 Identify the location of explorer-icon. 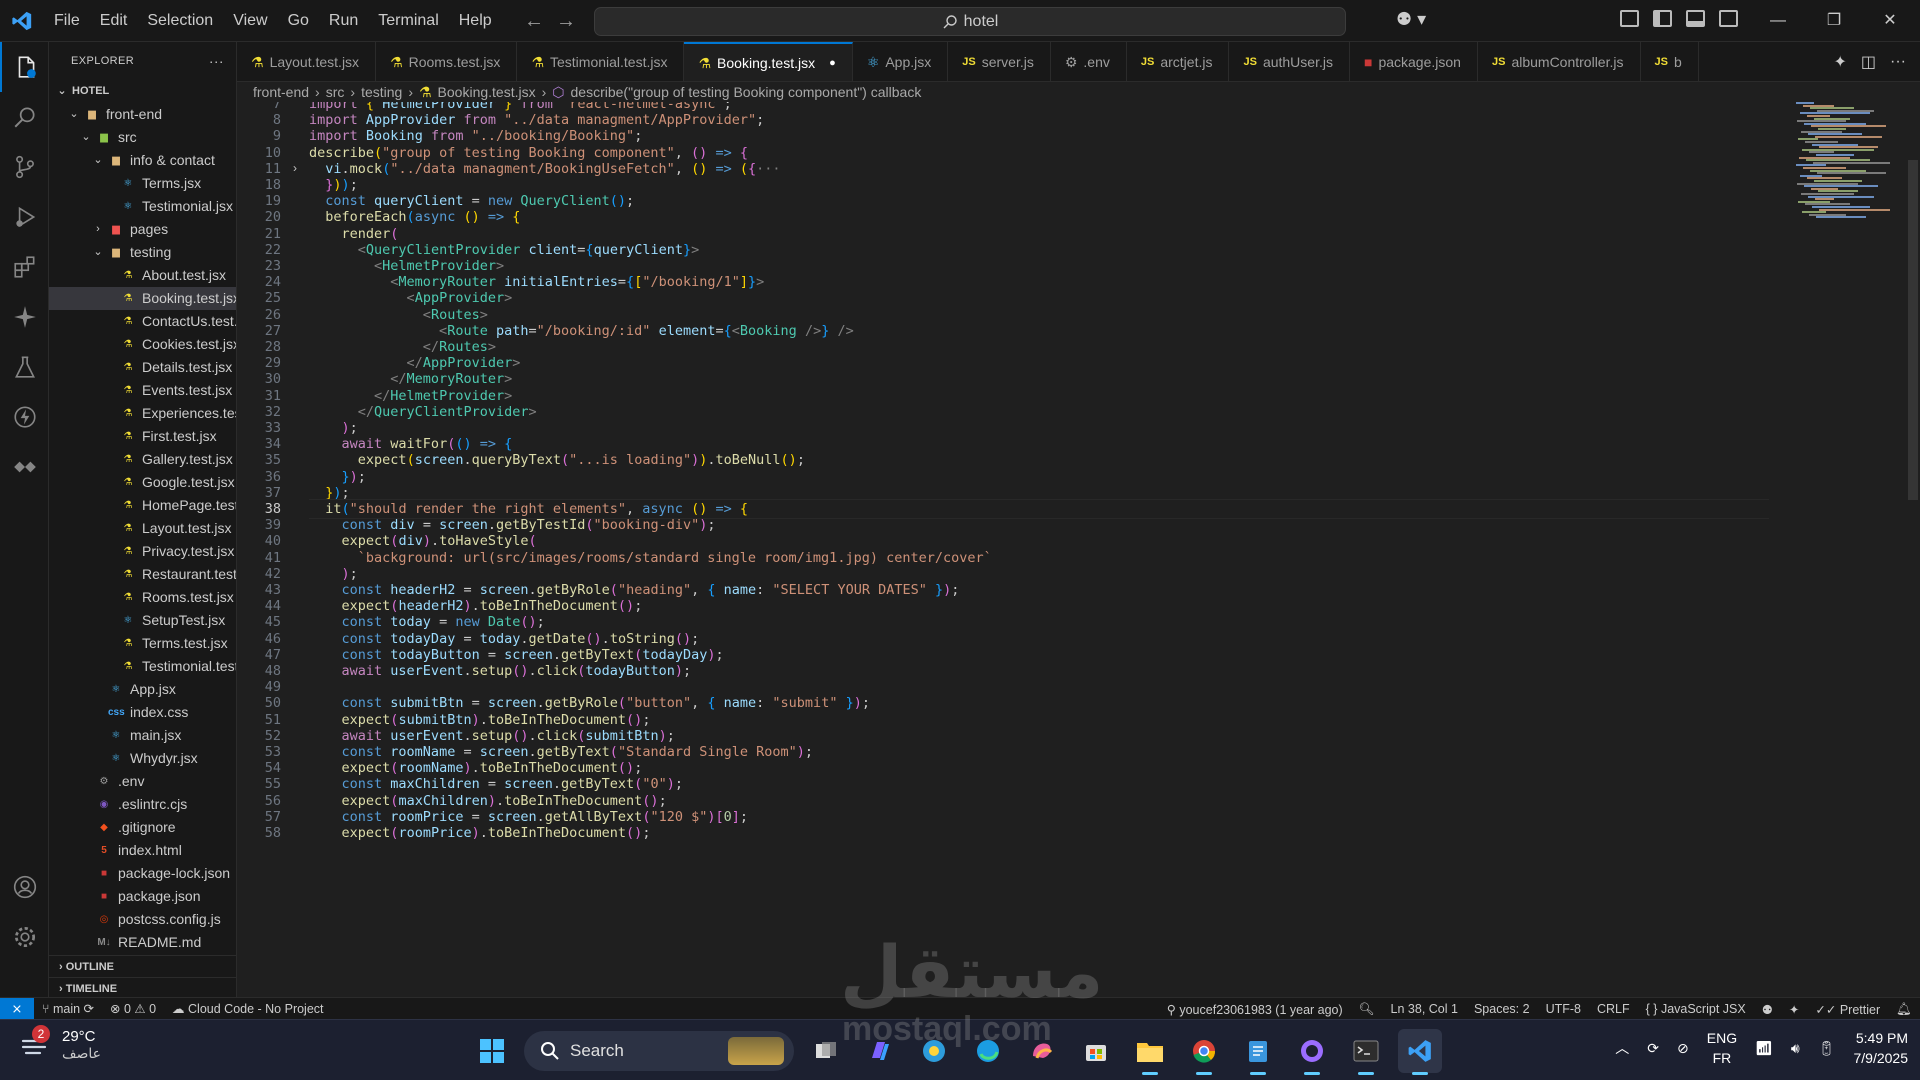
(24, 67).